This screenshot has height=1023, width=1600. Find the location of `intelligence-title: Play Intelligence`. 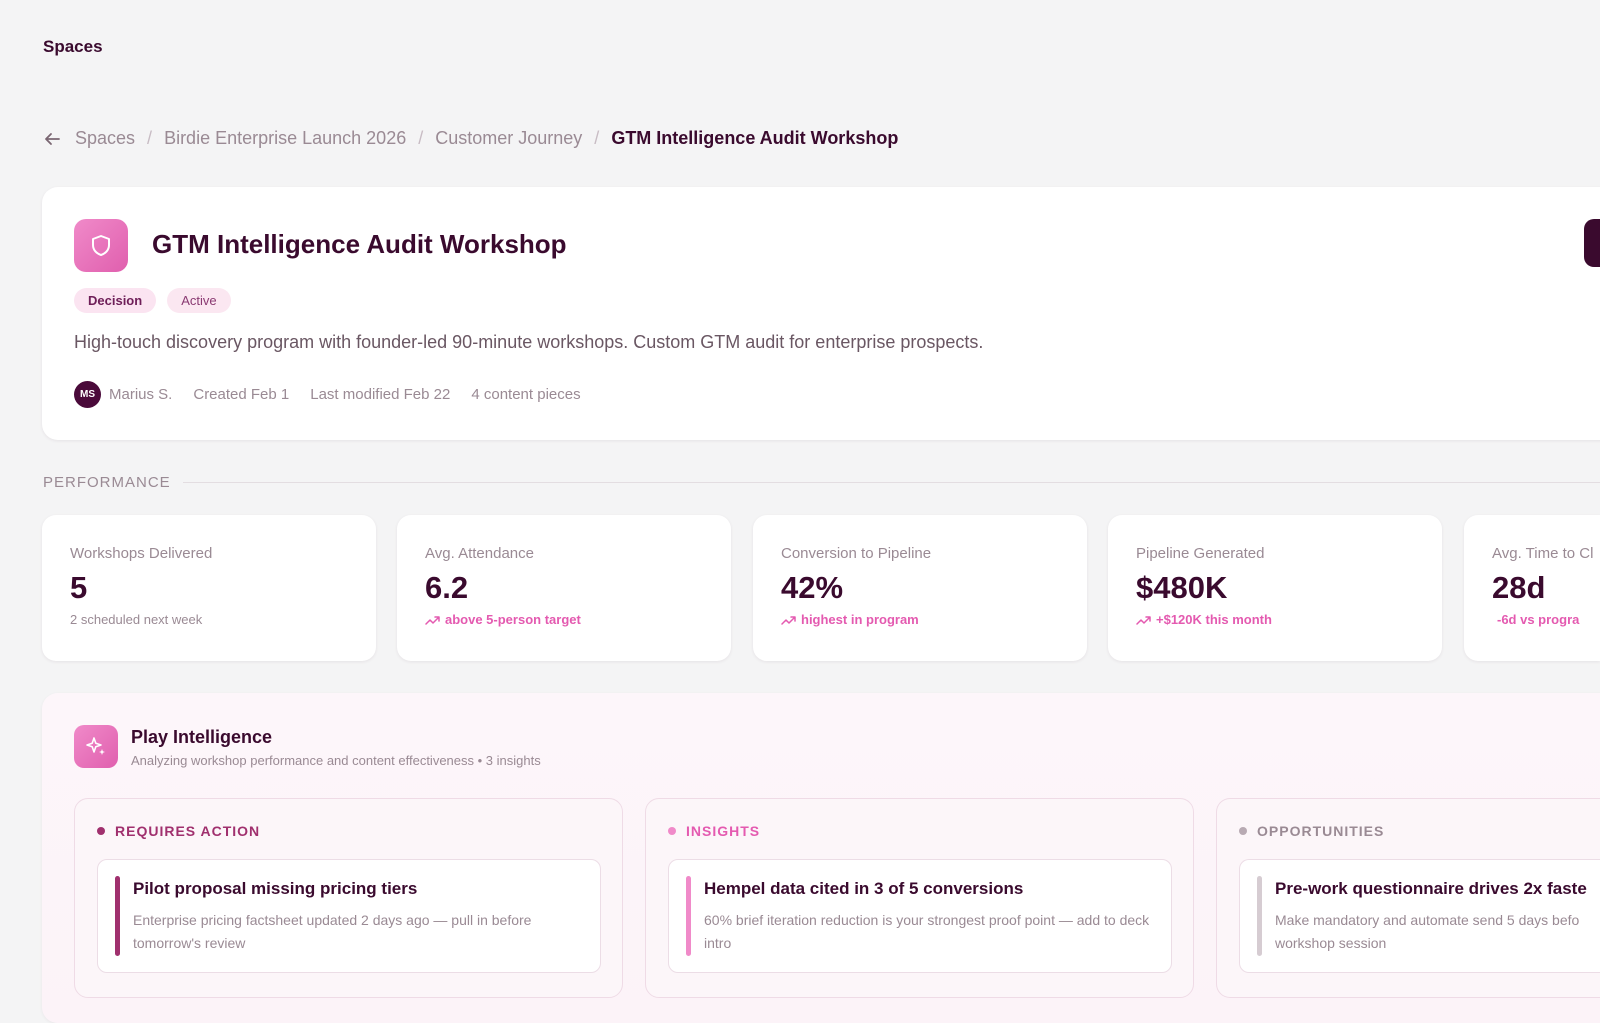

intelligence-title: Play Intelligence is located at coordinates (202, 737).